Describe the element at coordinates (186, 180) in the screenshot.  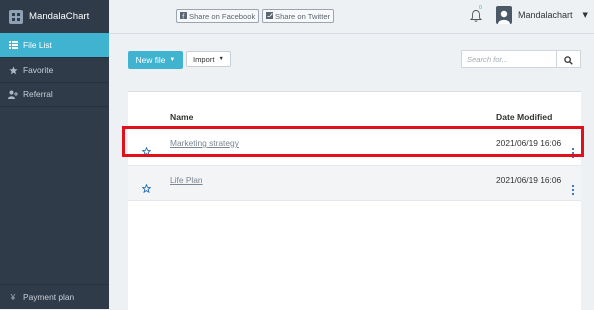
I see `file-name-link: Life Plan` at that location.